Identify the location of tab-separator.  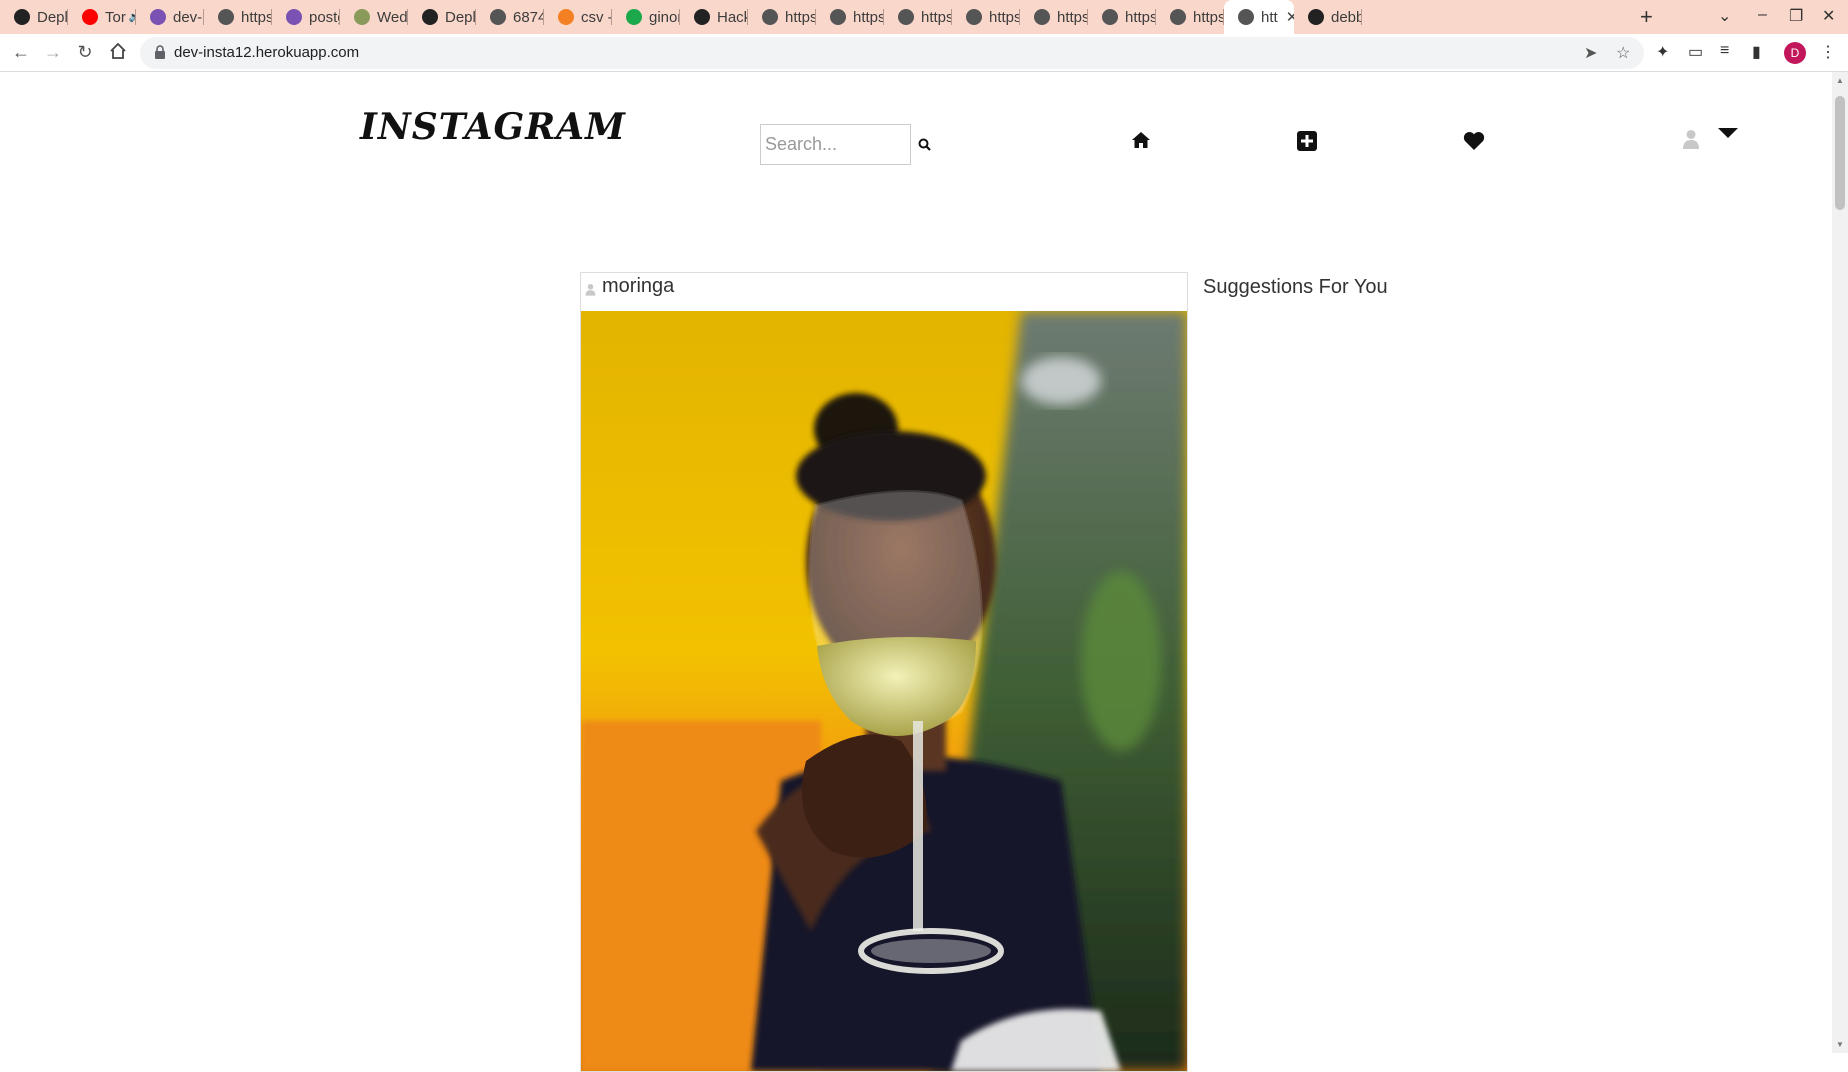
(1361, 17).